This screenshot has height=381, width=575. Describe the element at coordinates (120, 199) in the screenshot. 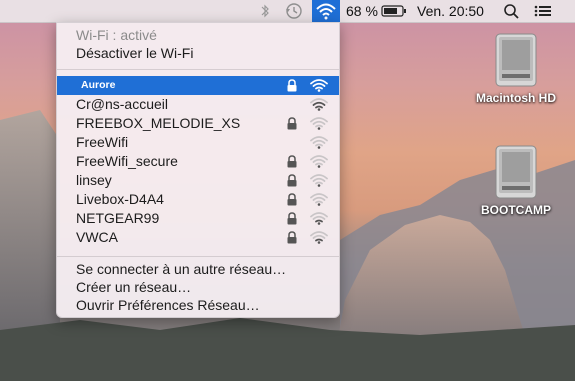

I see `network-name: Livebox-D4A4` at that location.